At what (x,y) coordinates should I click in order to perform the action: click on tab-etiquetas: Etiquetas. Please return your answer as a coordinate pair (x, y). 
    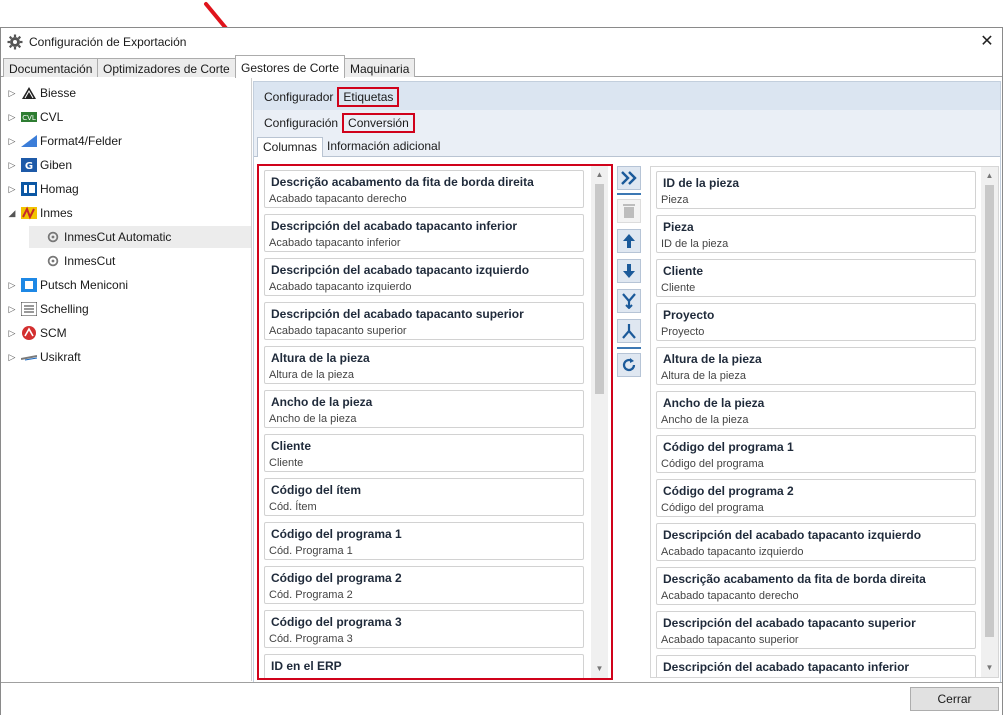
    Looking at the image, I should click on (368, 96).